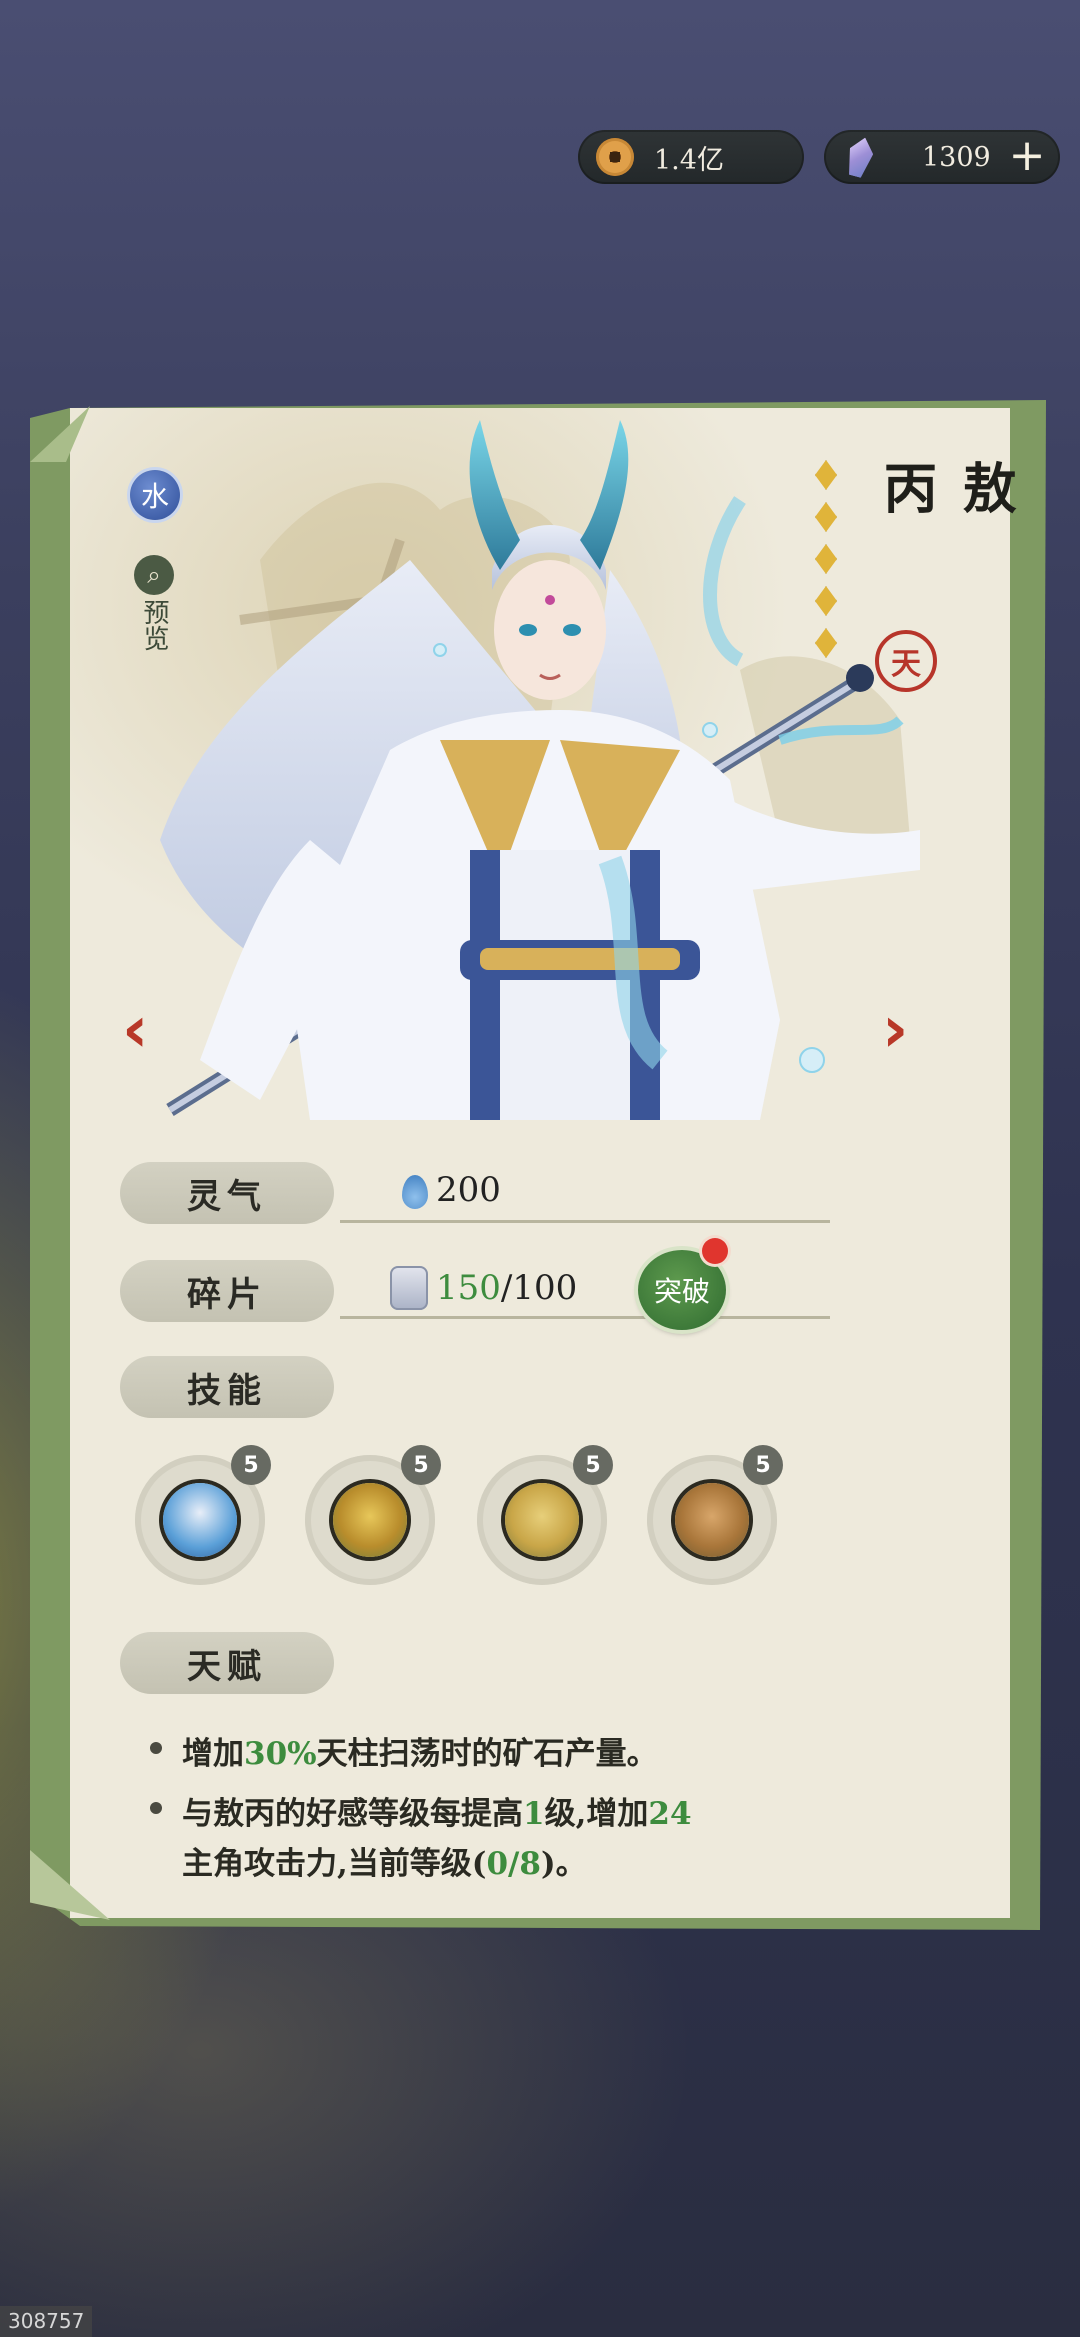  What do you see at coordinates (227, 1663) in the screenshot?
I see `talent-label: 天赋` at bounding box center [227, 1663].